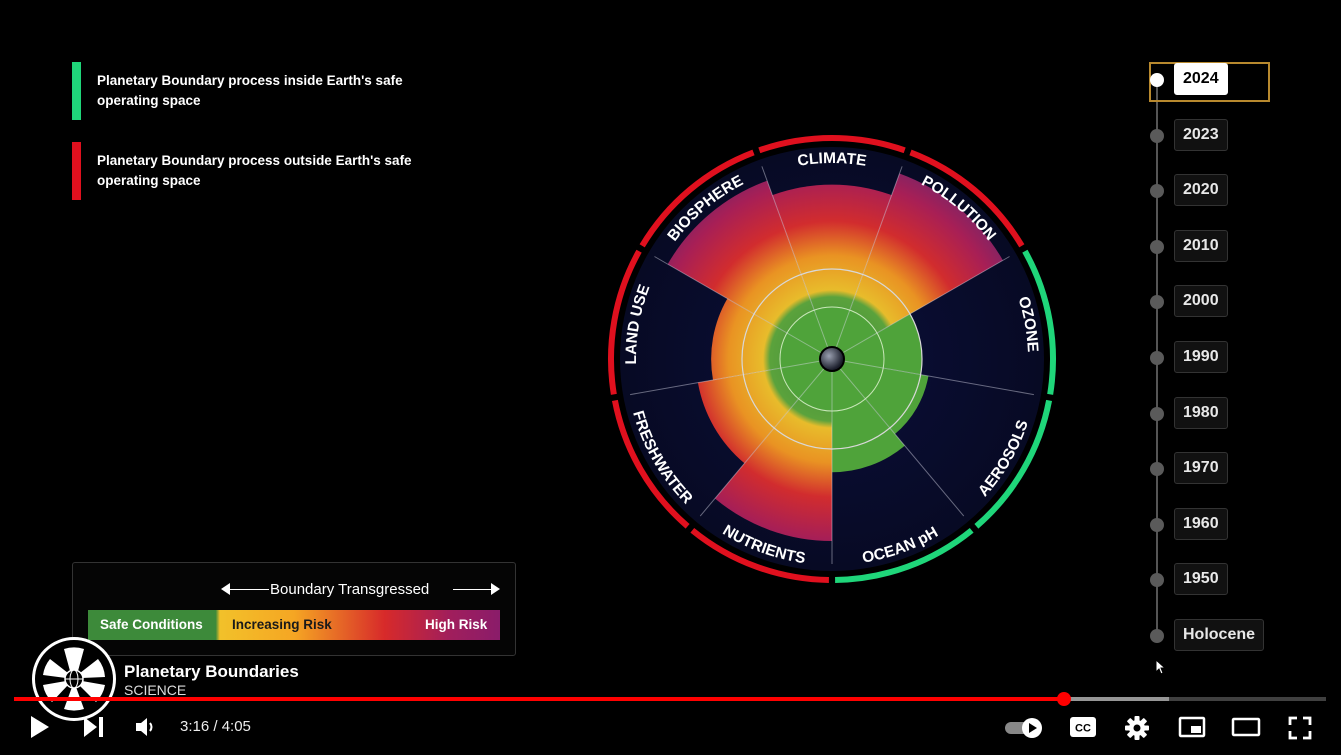 Image resolution: width=1341 pixels, height=755 pixels. Describe the element at coordinates (1201, 79) in the screenshot. I see `timeline-year-label: 2024` at that location.